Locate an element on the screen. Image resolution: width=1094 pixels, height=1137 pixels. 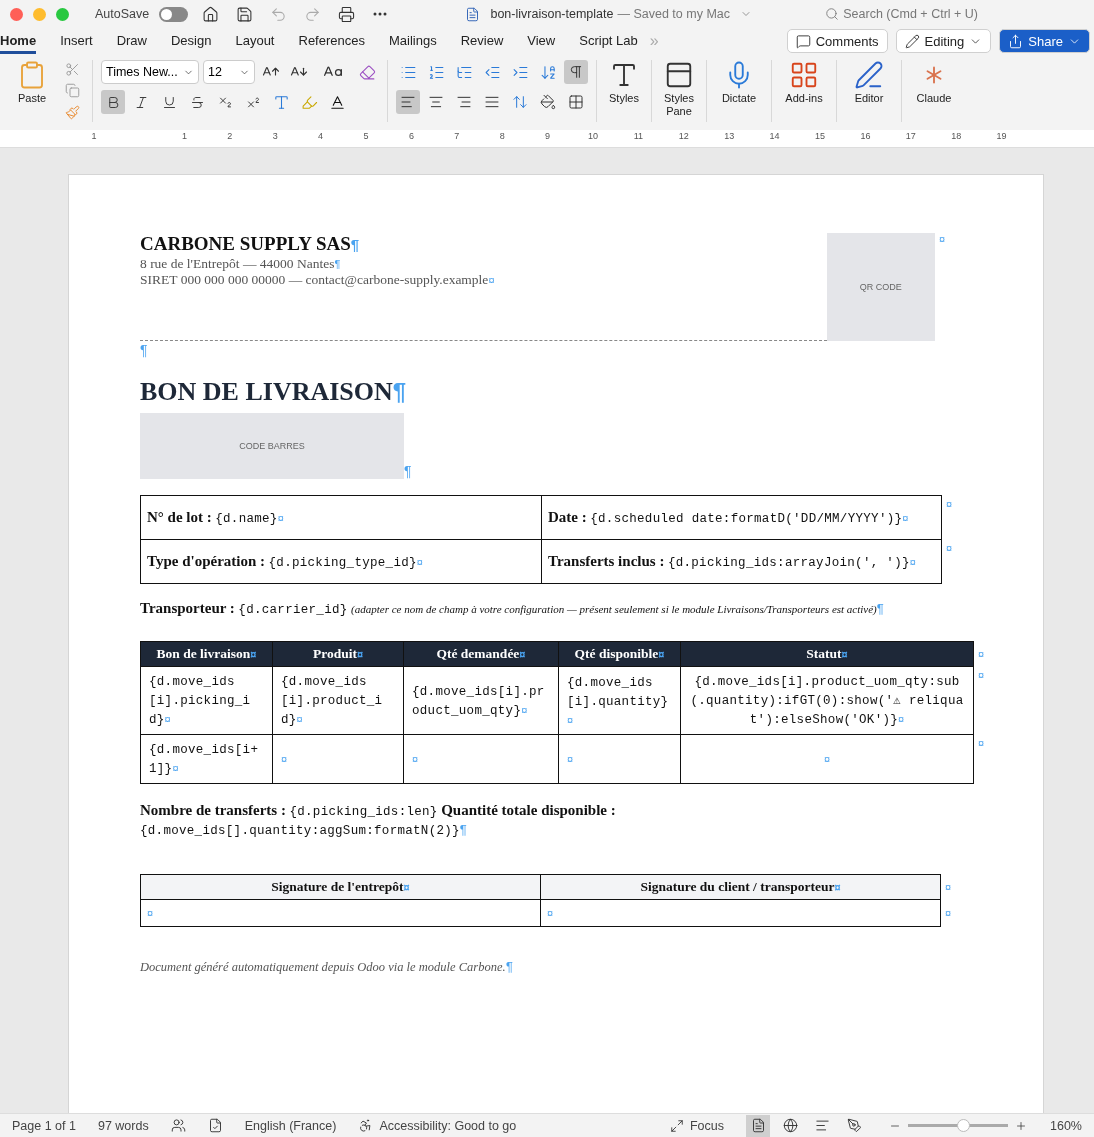
share-button: Share is located at coordinates (1044, 41).